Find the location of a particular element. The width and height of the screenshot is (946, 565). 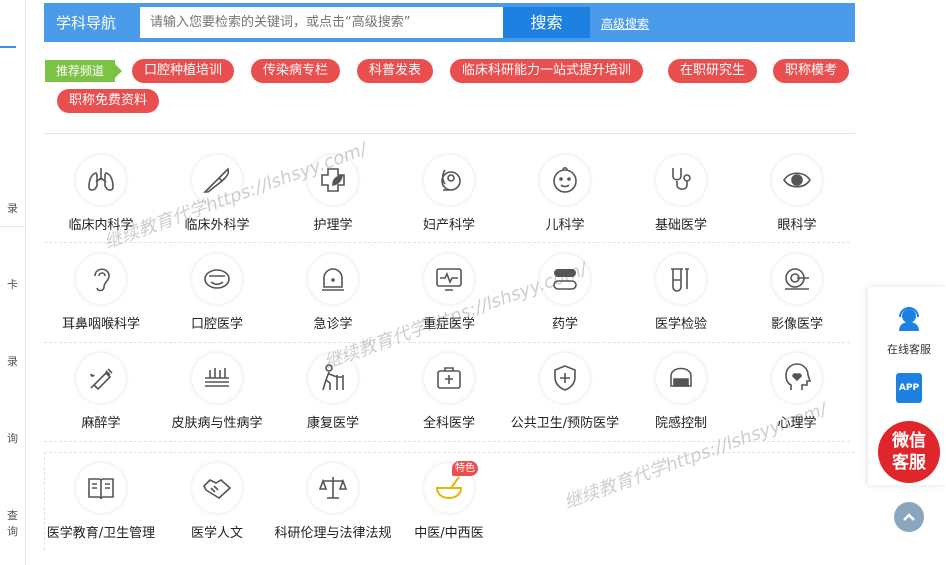

back-to-top-button is located at coordinates (909, 517).